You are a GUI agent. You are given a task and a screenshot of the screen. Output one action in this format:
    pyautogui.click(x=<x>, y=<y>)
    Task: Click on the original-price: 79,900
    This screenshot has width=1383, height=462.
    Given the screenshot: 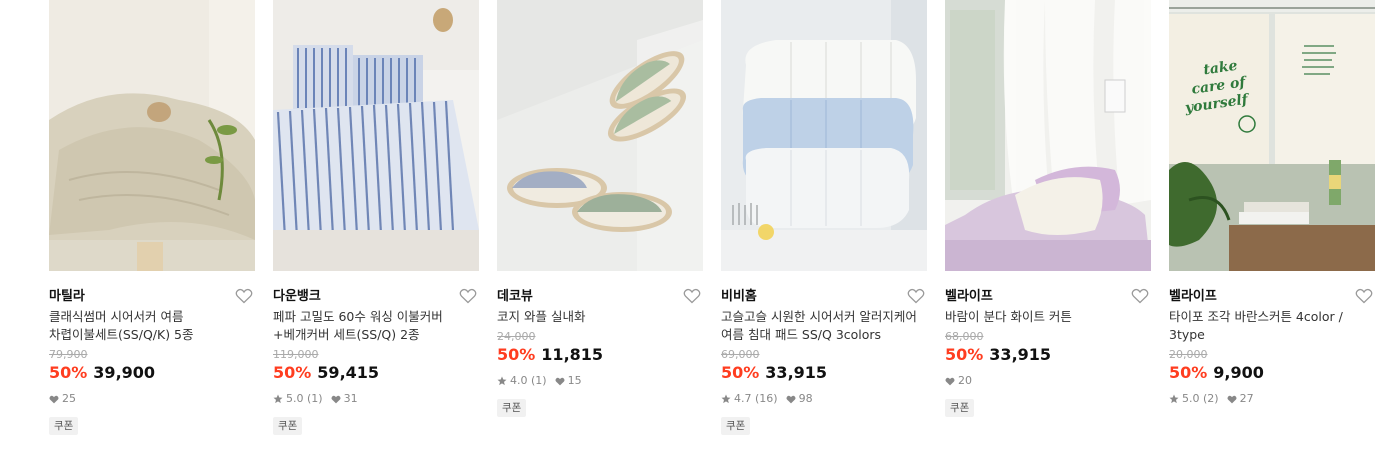 What is the action you would take?
    pyautogui.click(x=68, y=354)
    